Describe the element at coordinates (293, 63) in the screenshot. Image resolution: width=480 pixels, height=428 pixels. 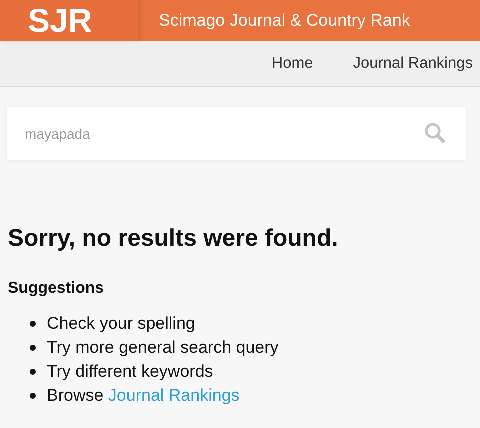
I see `nav-link: Home` at that location.